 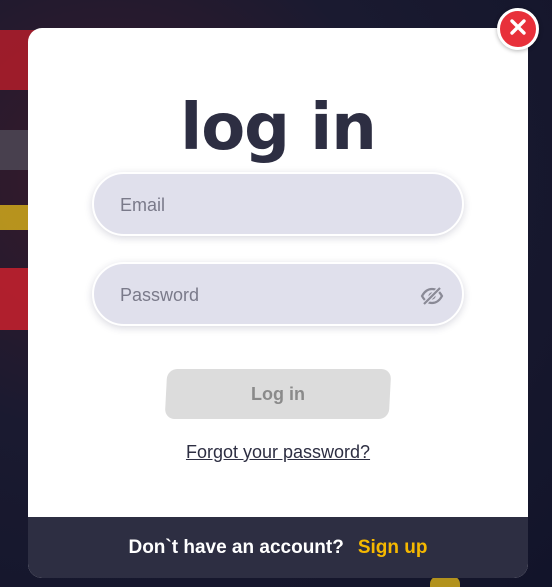 I want to click on login-button: Log in, so click(x=278, y=394).